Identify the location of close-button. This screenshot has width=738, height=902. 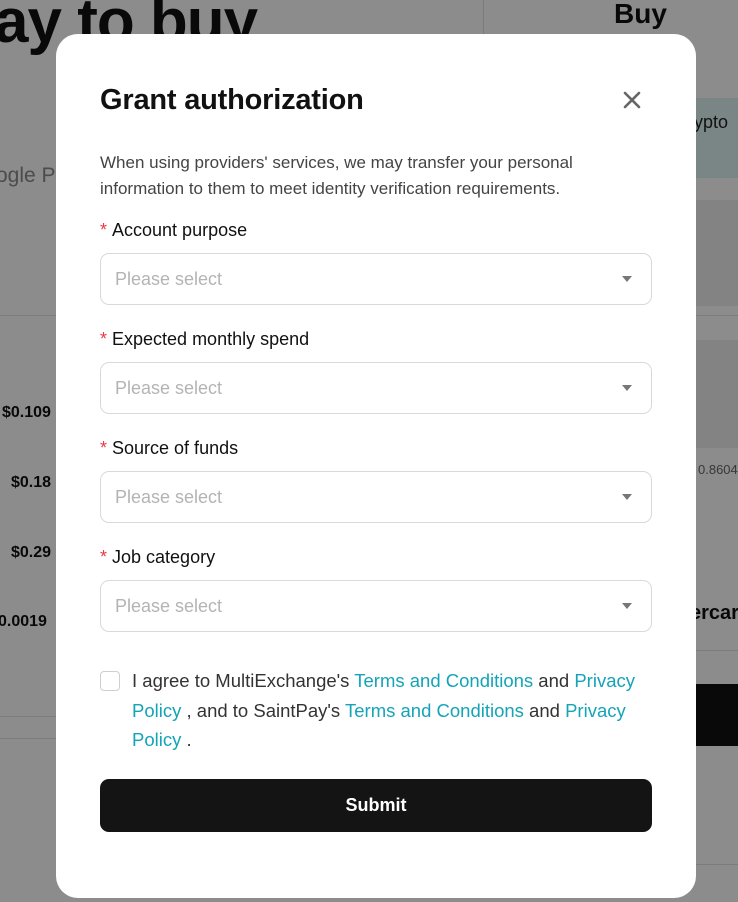
(632, 100).